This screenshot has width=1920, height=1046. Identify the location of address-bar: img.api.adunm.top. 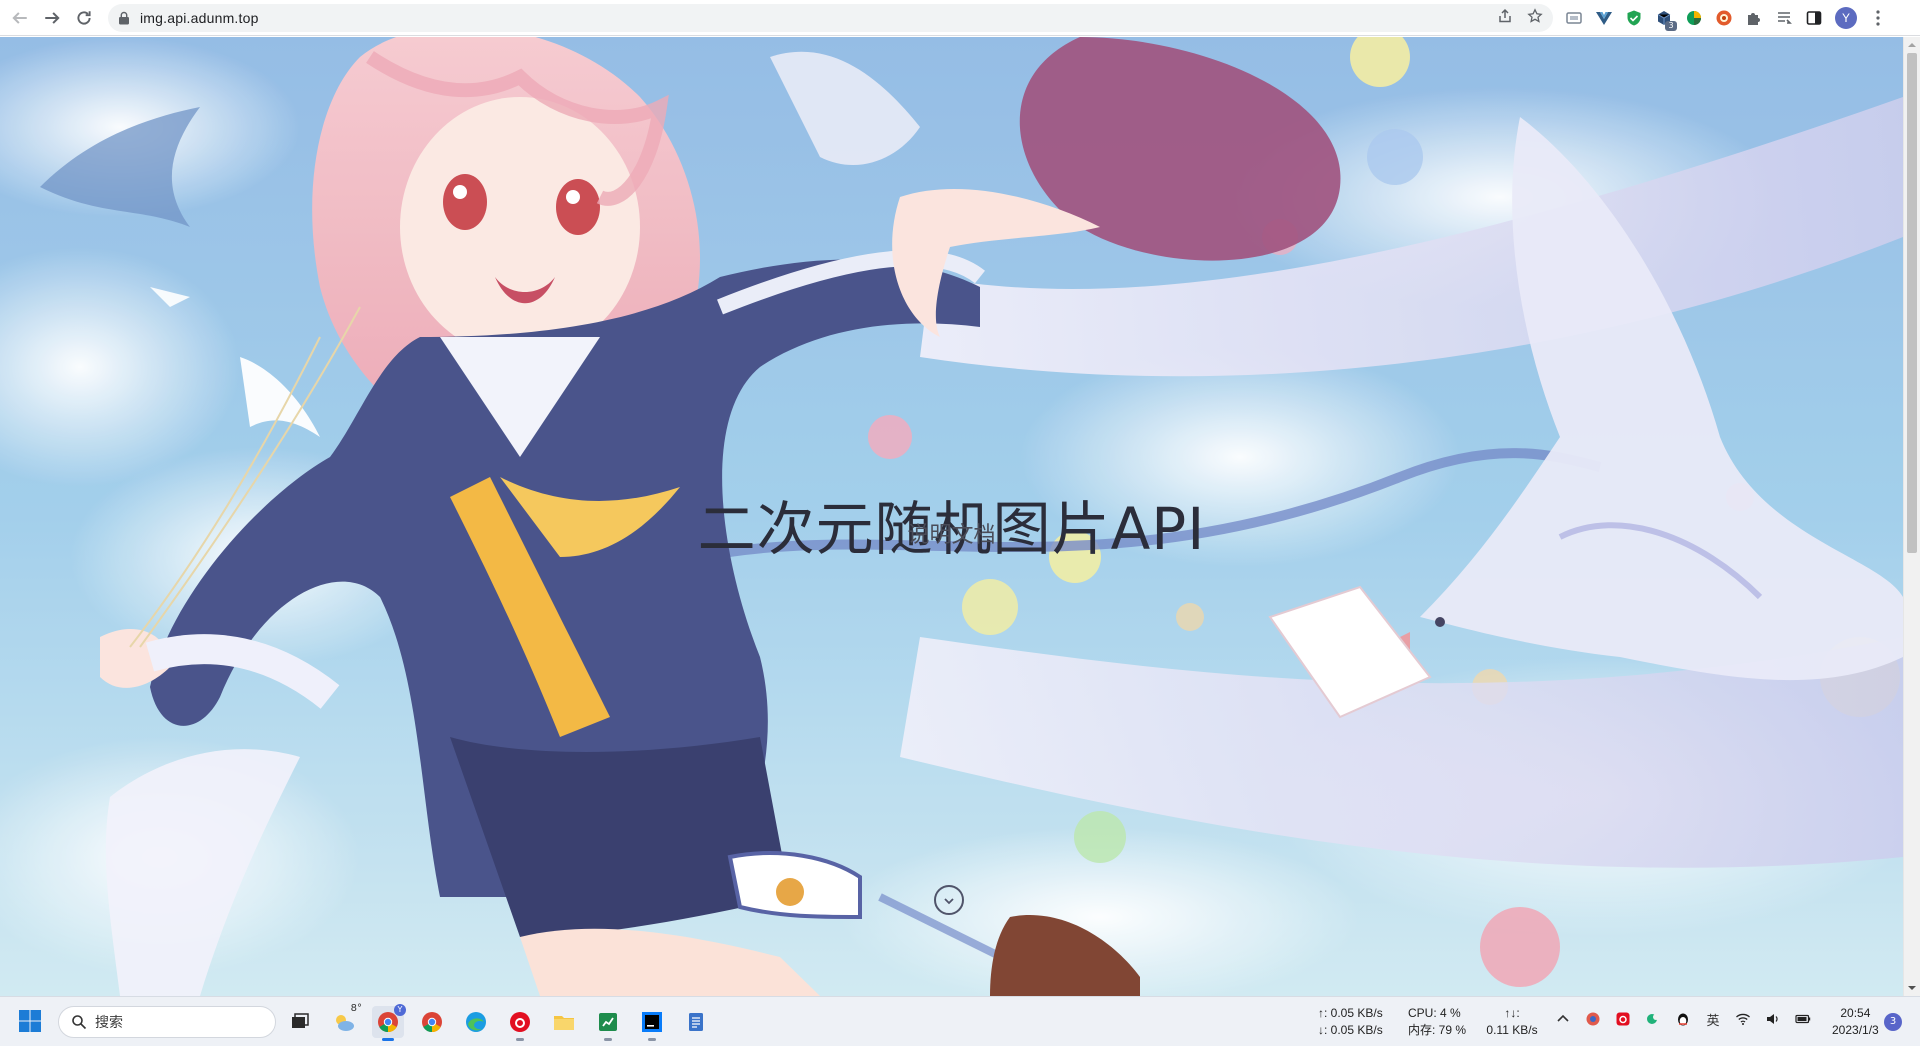
(830, 18).